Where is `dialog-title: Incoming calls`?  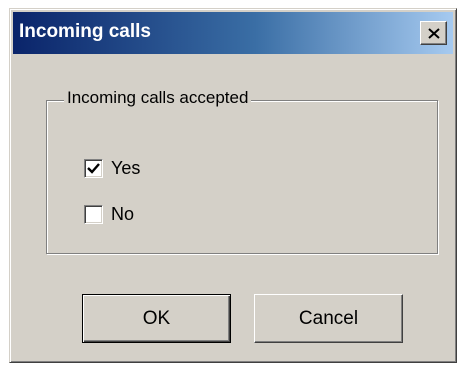 dialog-title: Incoming calls is located at coordinates (85, 31).